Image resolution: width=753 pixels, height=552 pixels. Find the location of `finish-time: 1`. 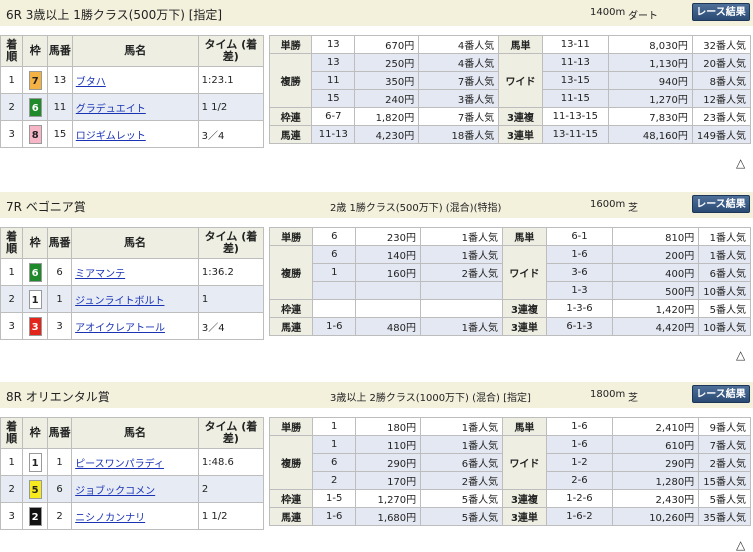

finish-time: 1 is located at coordinates (231, 299).